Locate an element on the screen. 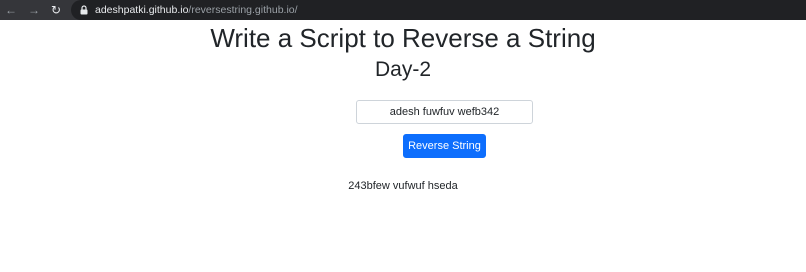 This screenshot has height=272, width=806. forward-button: → is located at coordinates (34, 10).